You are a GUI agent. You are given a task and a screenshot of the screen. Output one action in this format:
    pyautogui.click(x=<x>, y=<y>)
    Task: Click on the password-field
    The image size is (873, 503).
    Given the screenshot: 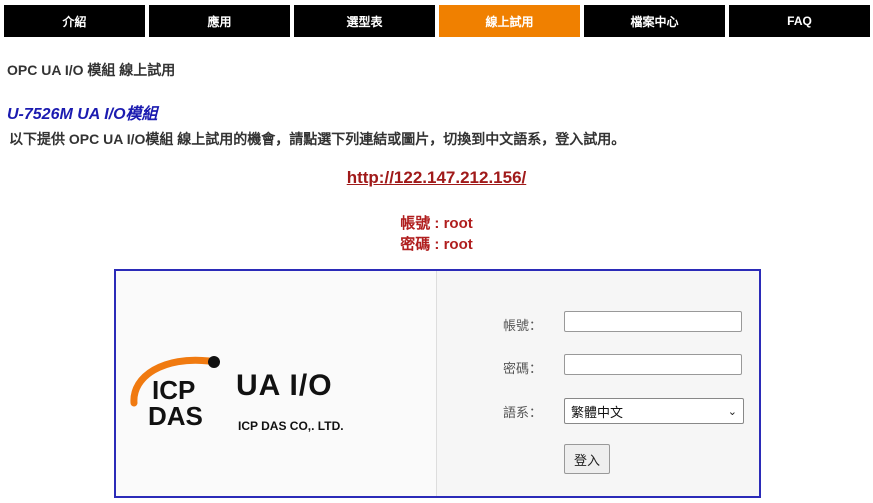 What is the action you would take?
    pyautogui.click(x=653, y=364)
    